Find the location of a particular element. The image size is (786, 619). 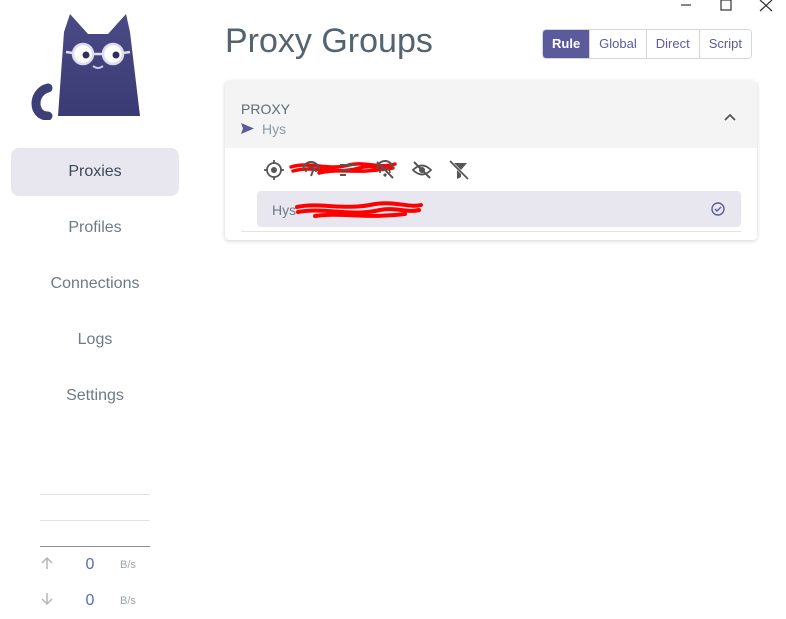

proxy-item: Hys is located at coordinates (499, 209).